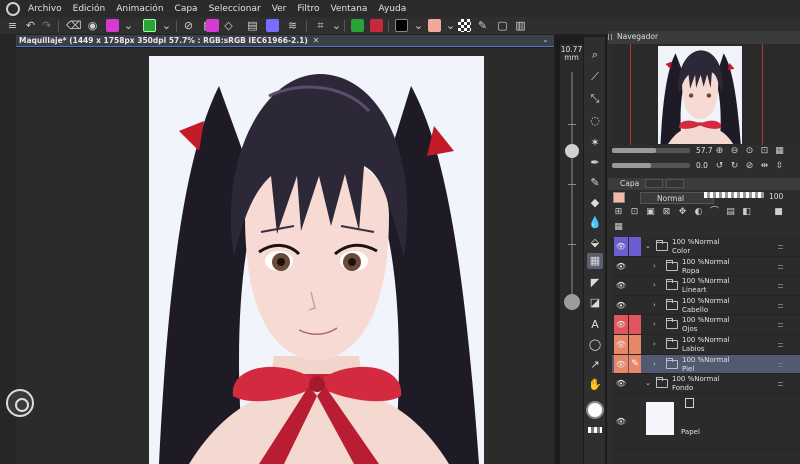 The height and width of the screenshot is (464, 800). Describe the element at coordinates (482, 25) in the screenshot. I see `eyedropper-icon: ✎` at that location.